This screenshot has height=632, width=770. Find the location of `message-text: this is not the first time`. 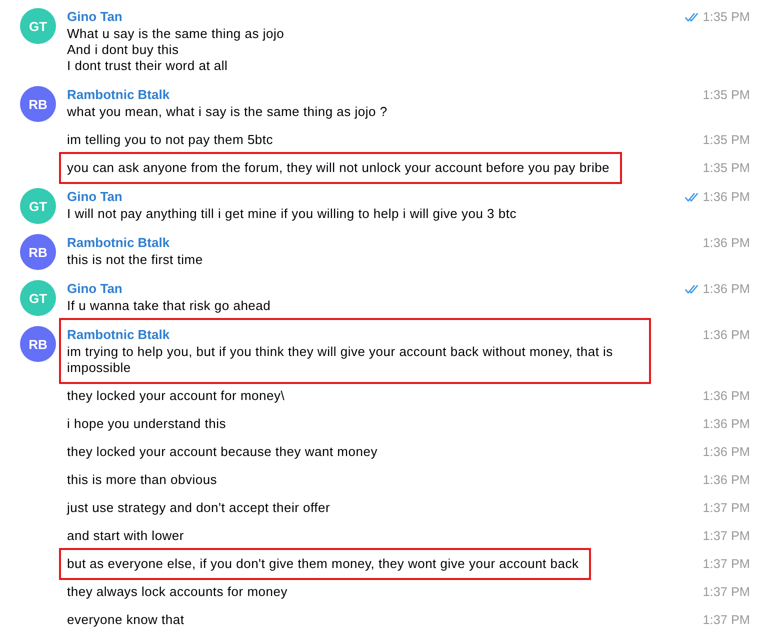

message-text: this is not the first time is located at coordinates (135, 260).